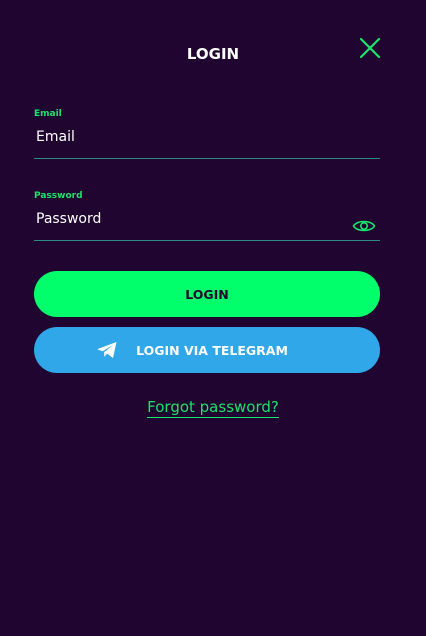  I want to click on password-visibility-toggle, so click(364, 226).